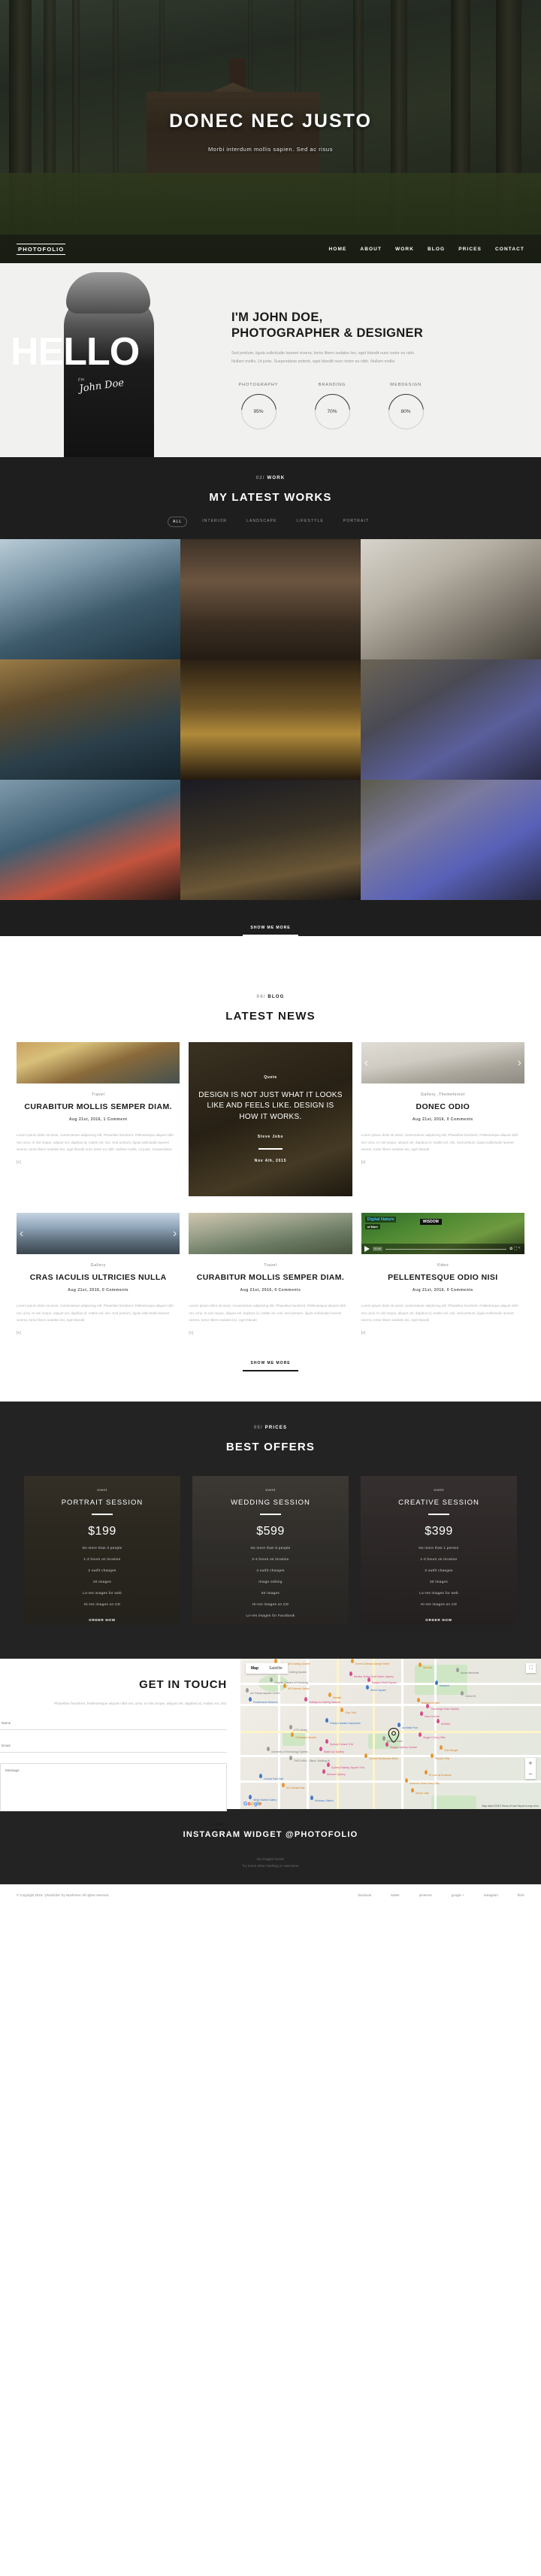 This screenshot has height=2576, width=541. What do you see at coordinates (300, 1730) in the screenshot?
I see `map-poi-label: UTS Library` at bounding box center [300, 1730].